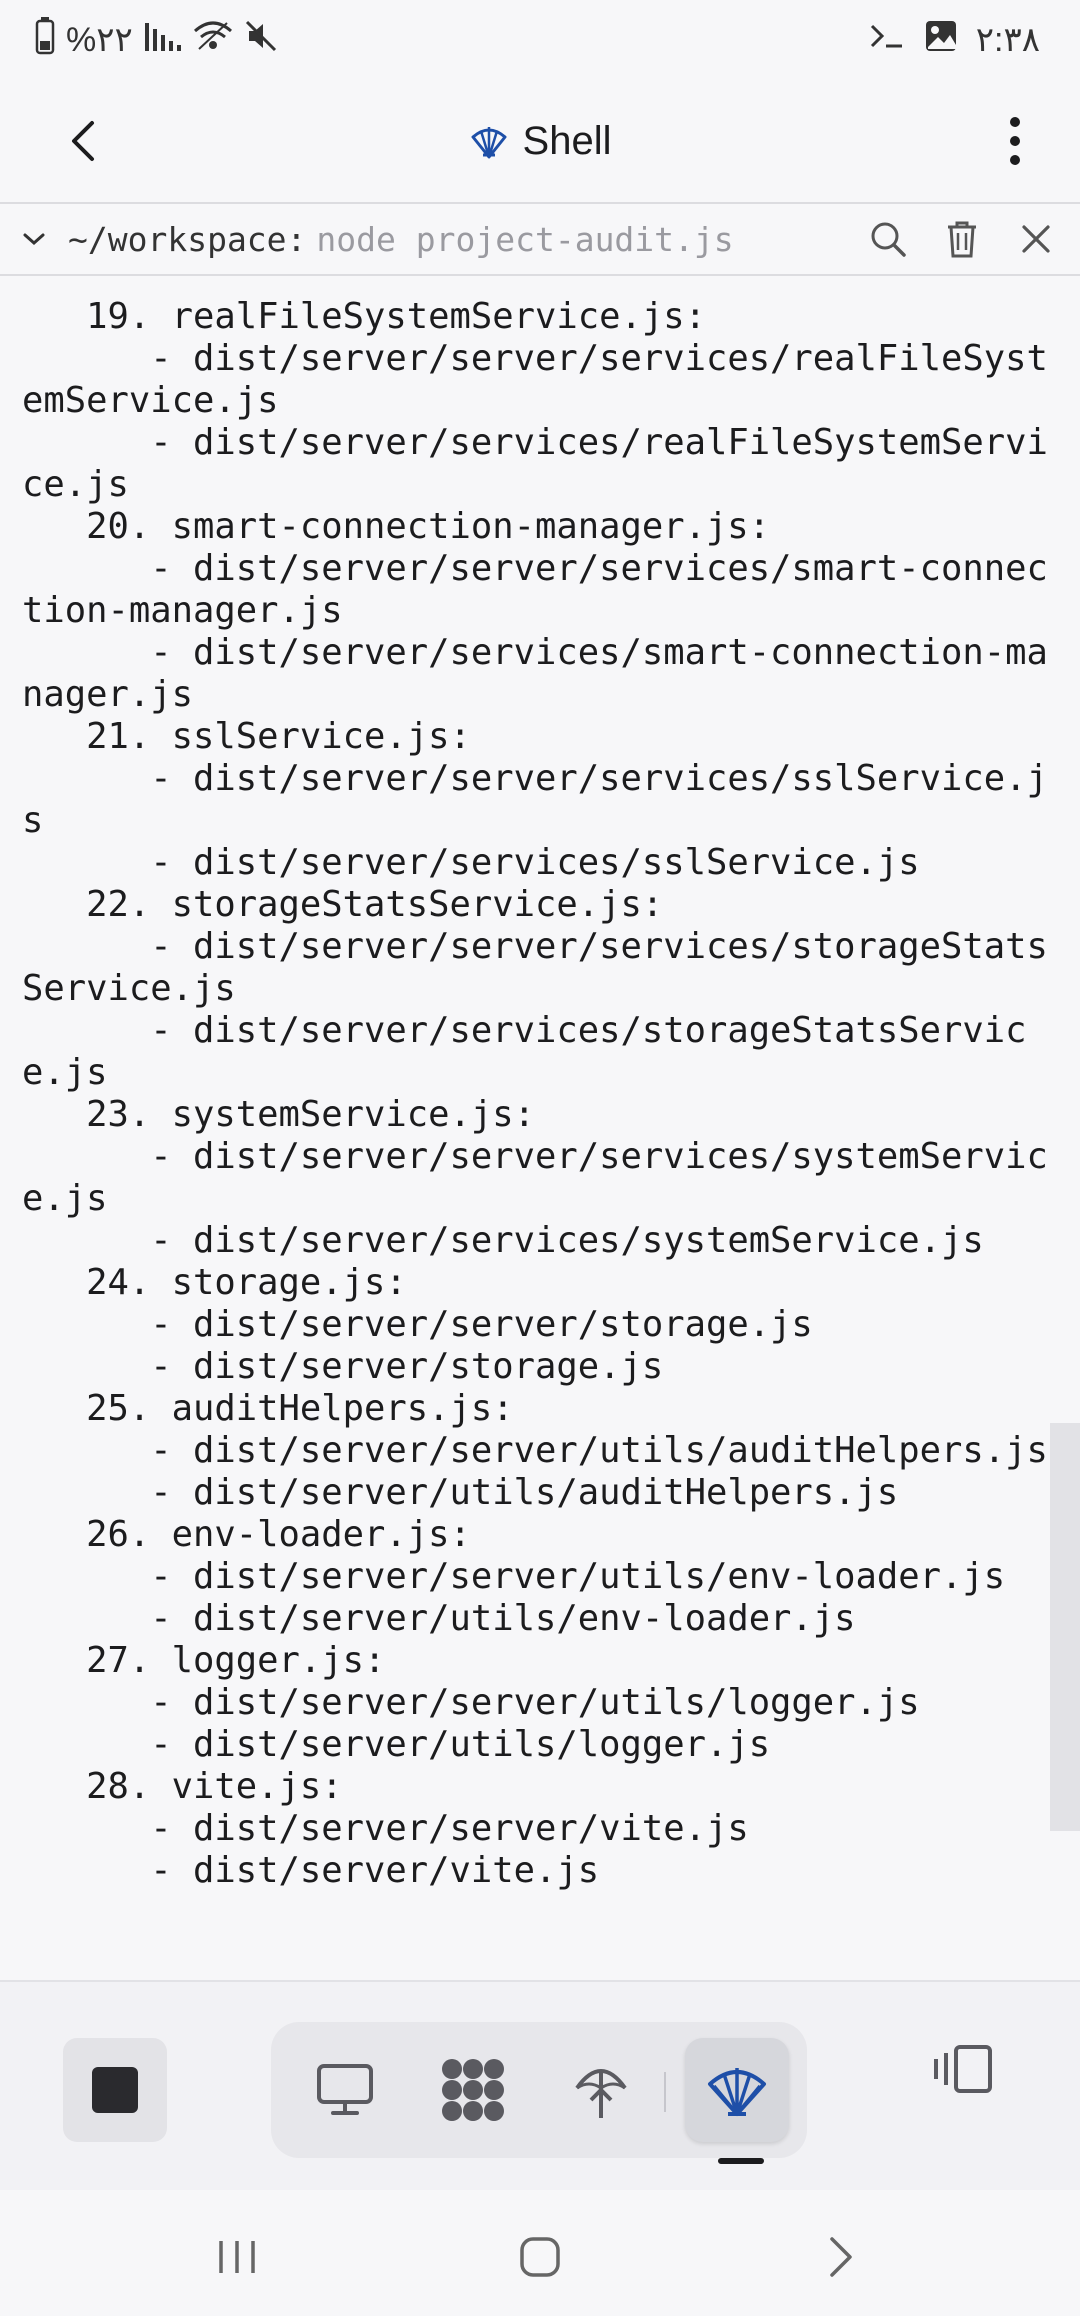 The image size is (1080, 2316). I want to click on clear-button, so click(962, 239).